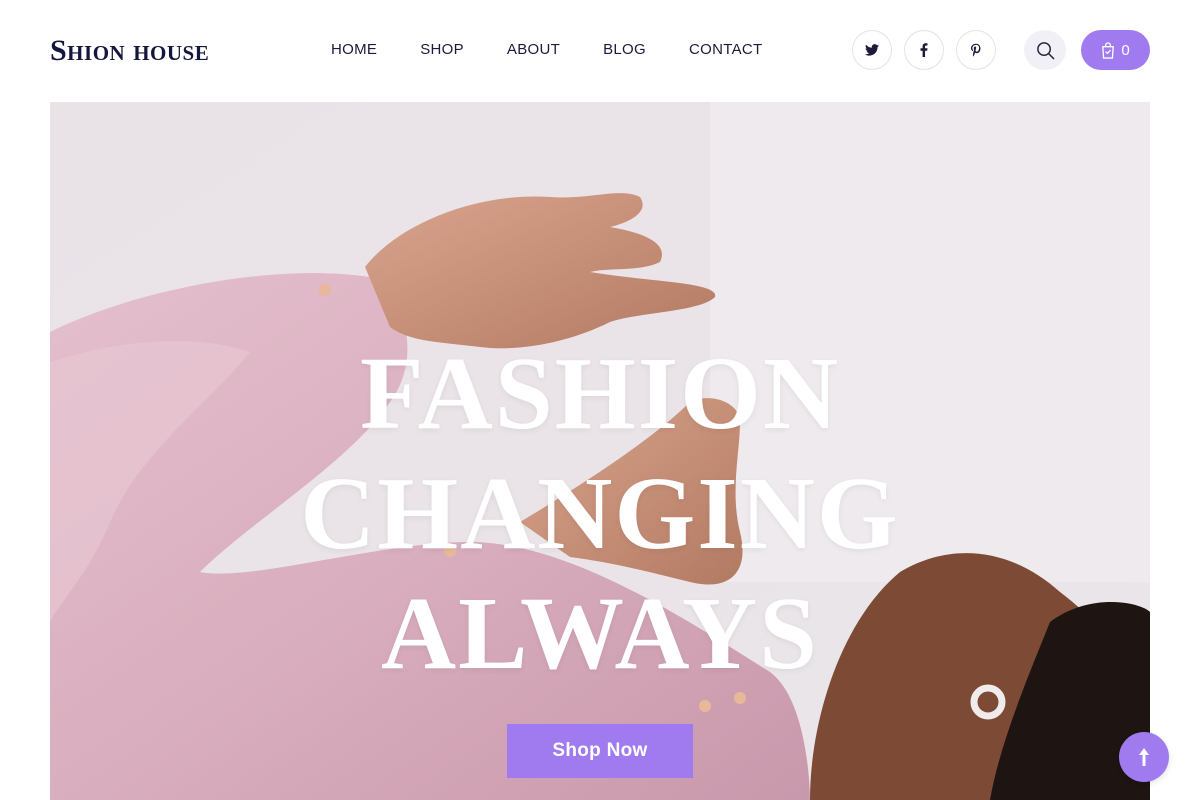 The width and height of the screenshot is (1200, 800). Describe the element at coordinates (354, 50) in the screenshot. I see `nav-item-home: HOME` at that location.